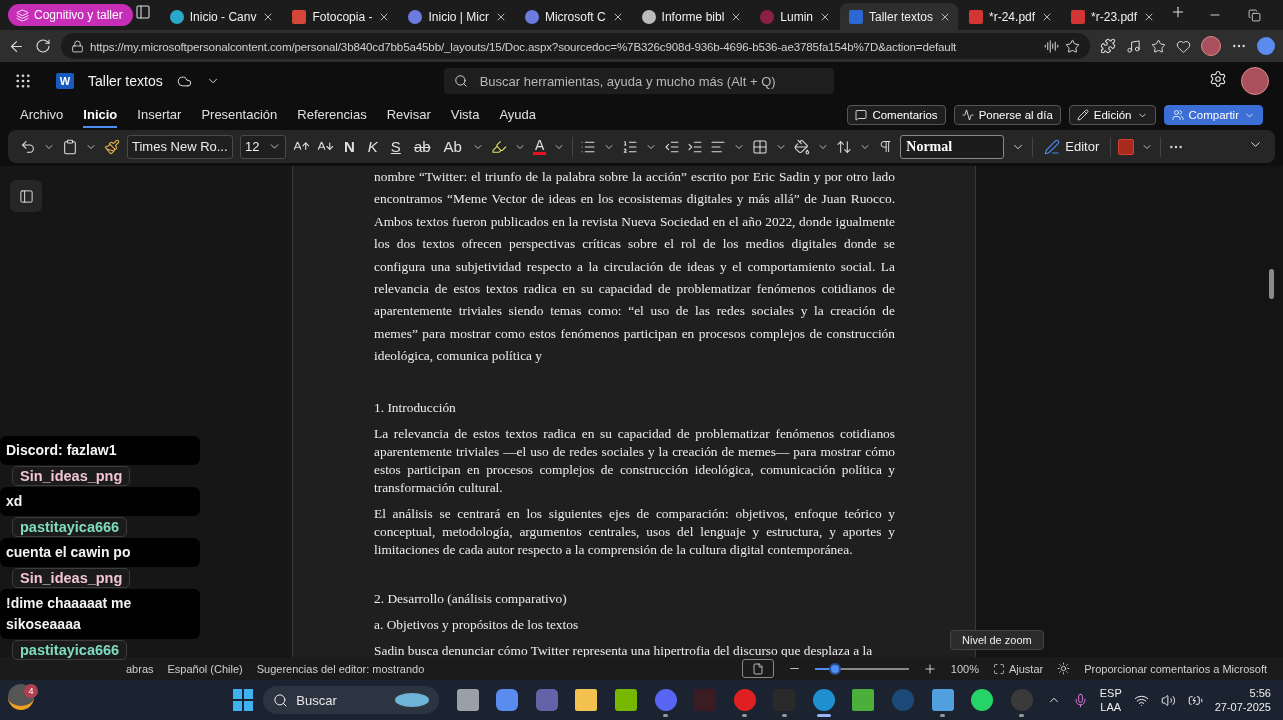 The height and width of the screenshot is (720, 1283). What do you see at coordinates (997, 640) in the screenshot?
I see `tooltip: Nivel de zoom` at bounding box center [997, 640].